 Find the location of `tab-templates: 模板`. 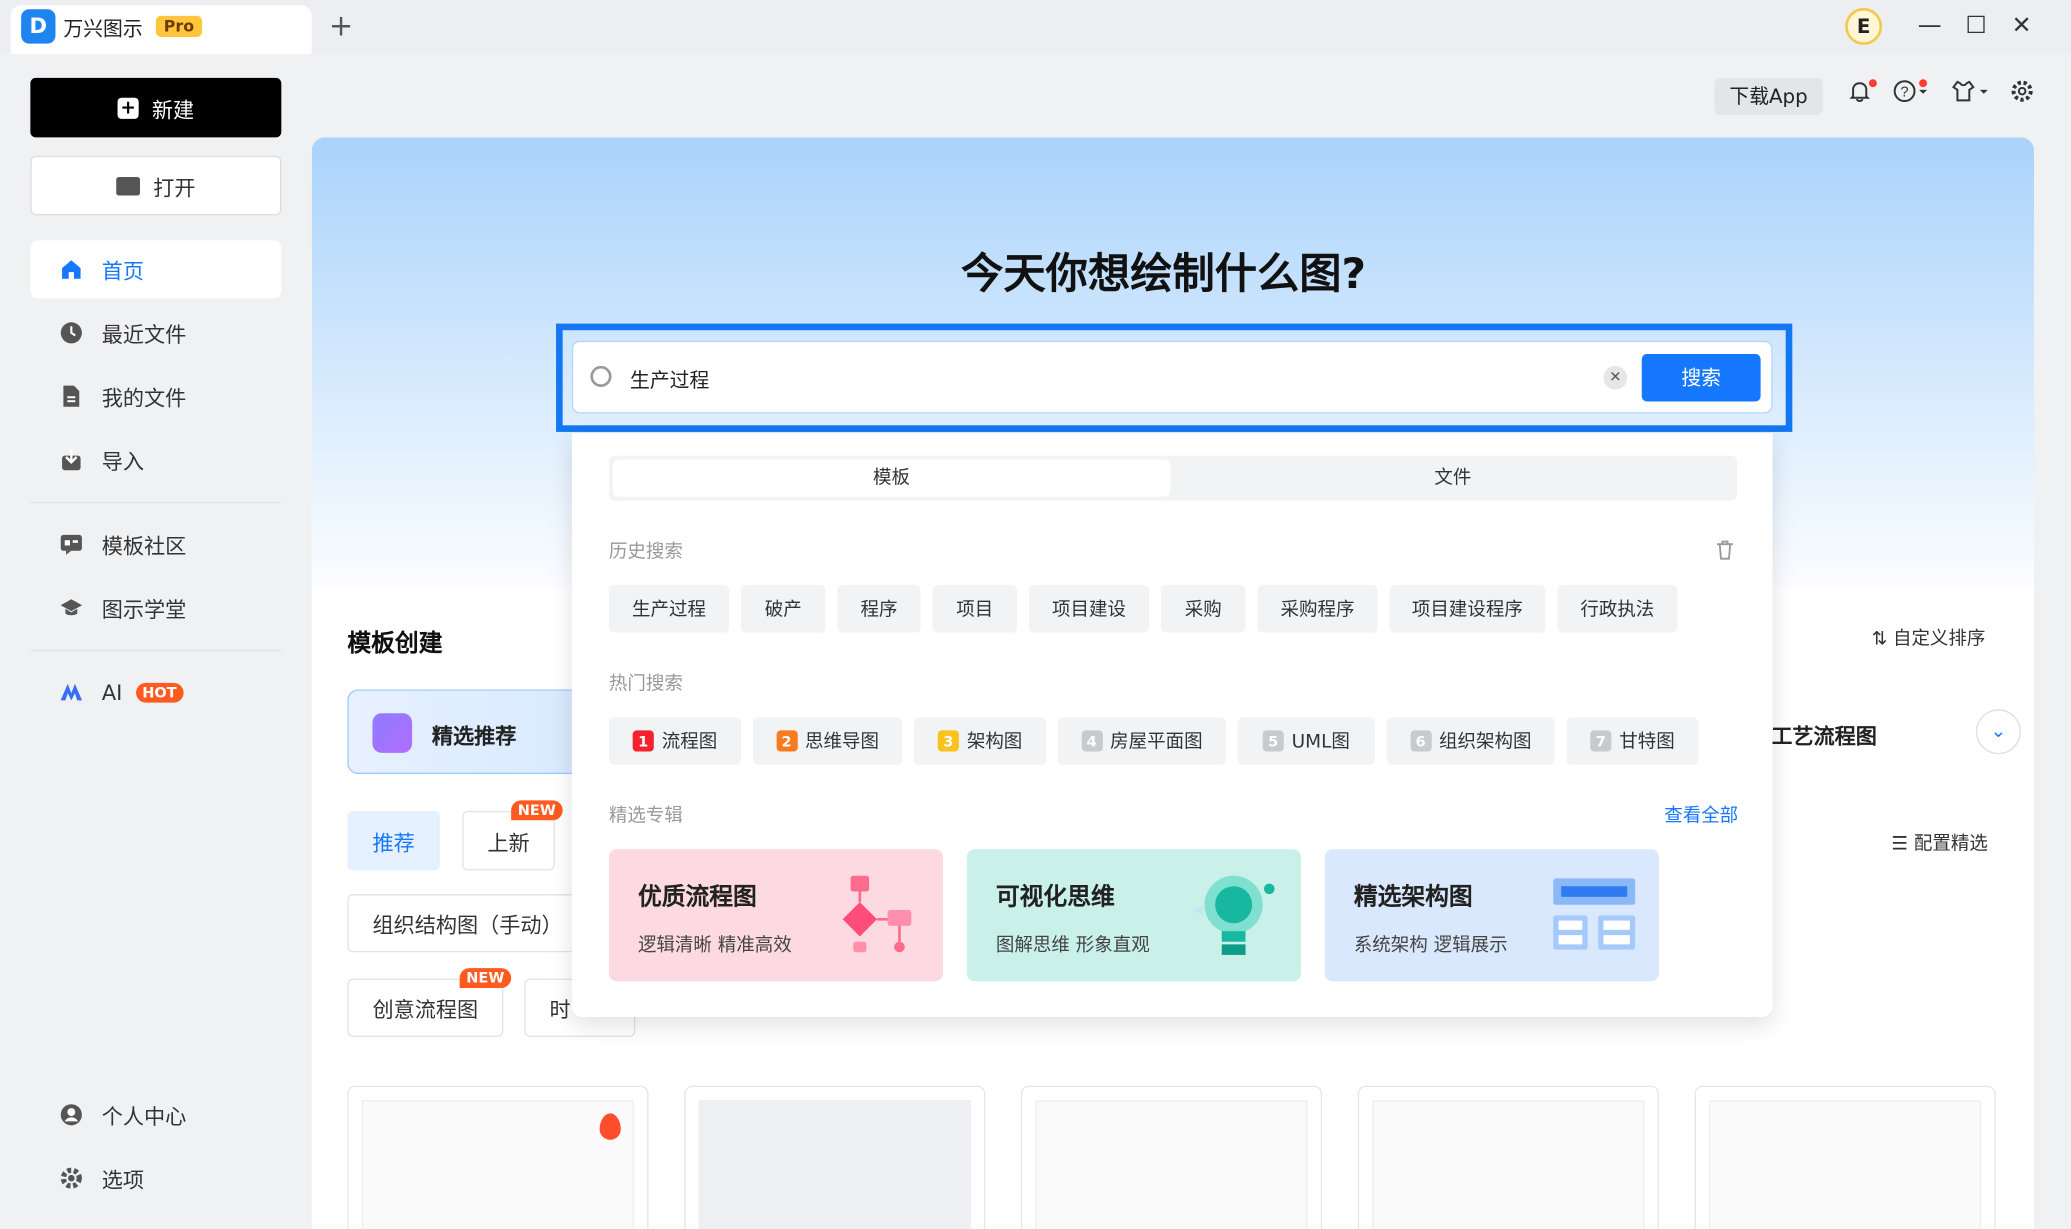

tab-templates: 模板 is located at coordinates (891, 478).